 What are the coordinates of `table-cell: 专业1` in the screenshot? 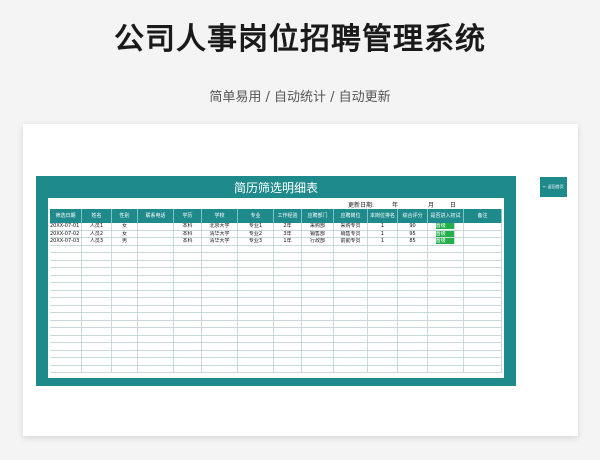 It's located at (256, 226).